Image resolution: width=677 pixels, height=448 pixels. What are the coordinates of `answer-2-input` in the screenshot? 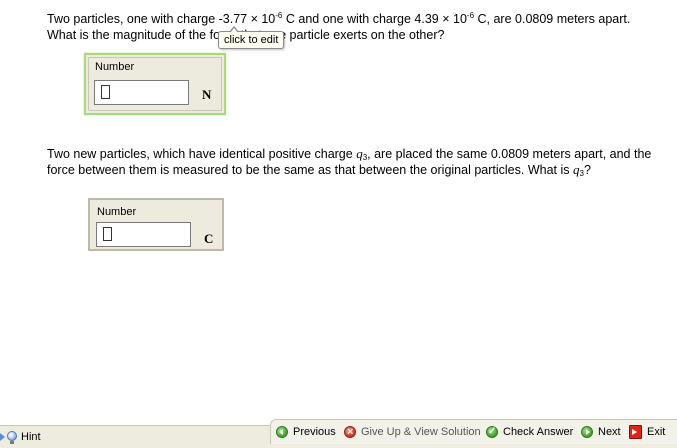 It's located at (143, 234).